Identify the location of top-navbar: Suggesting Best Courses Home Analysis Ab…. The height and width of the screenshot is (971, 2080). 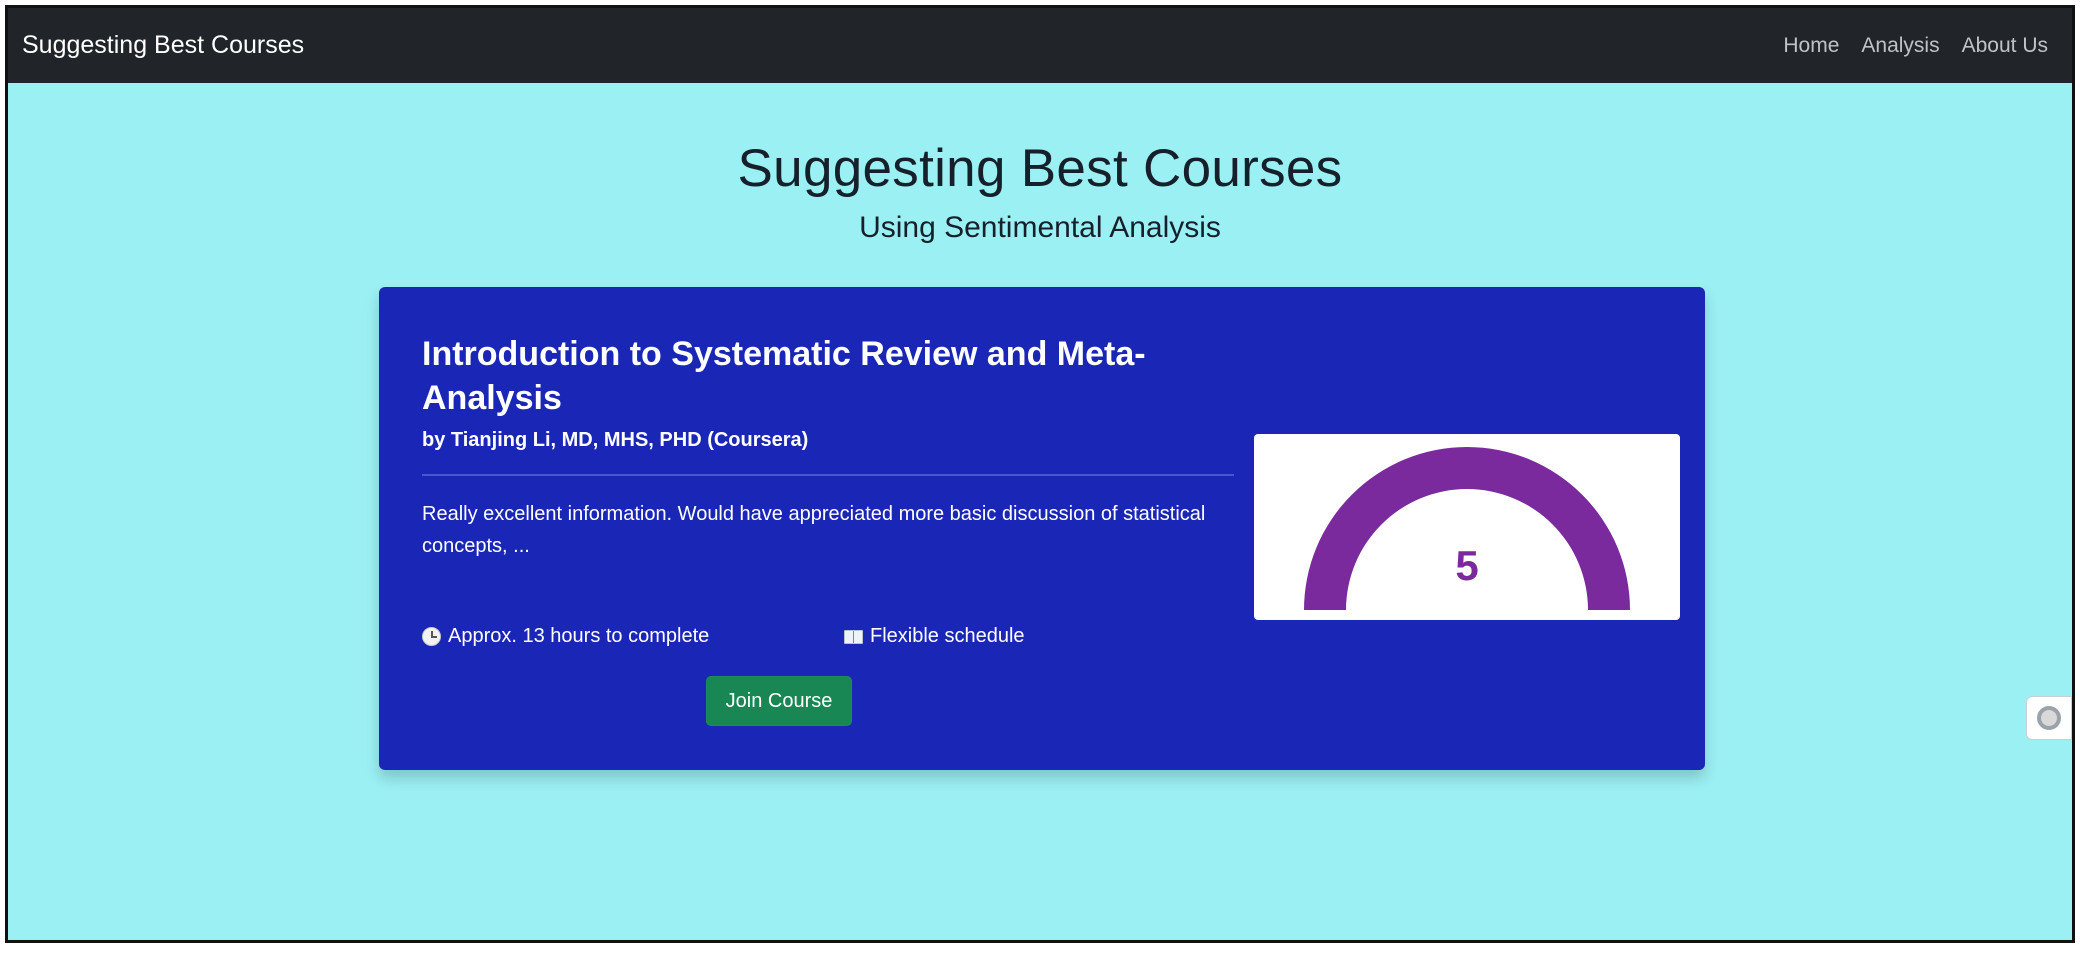
(1040, 45).